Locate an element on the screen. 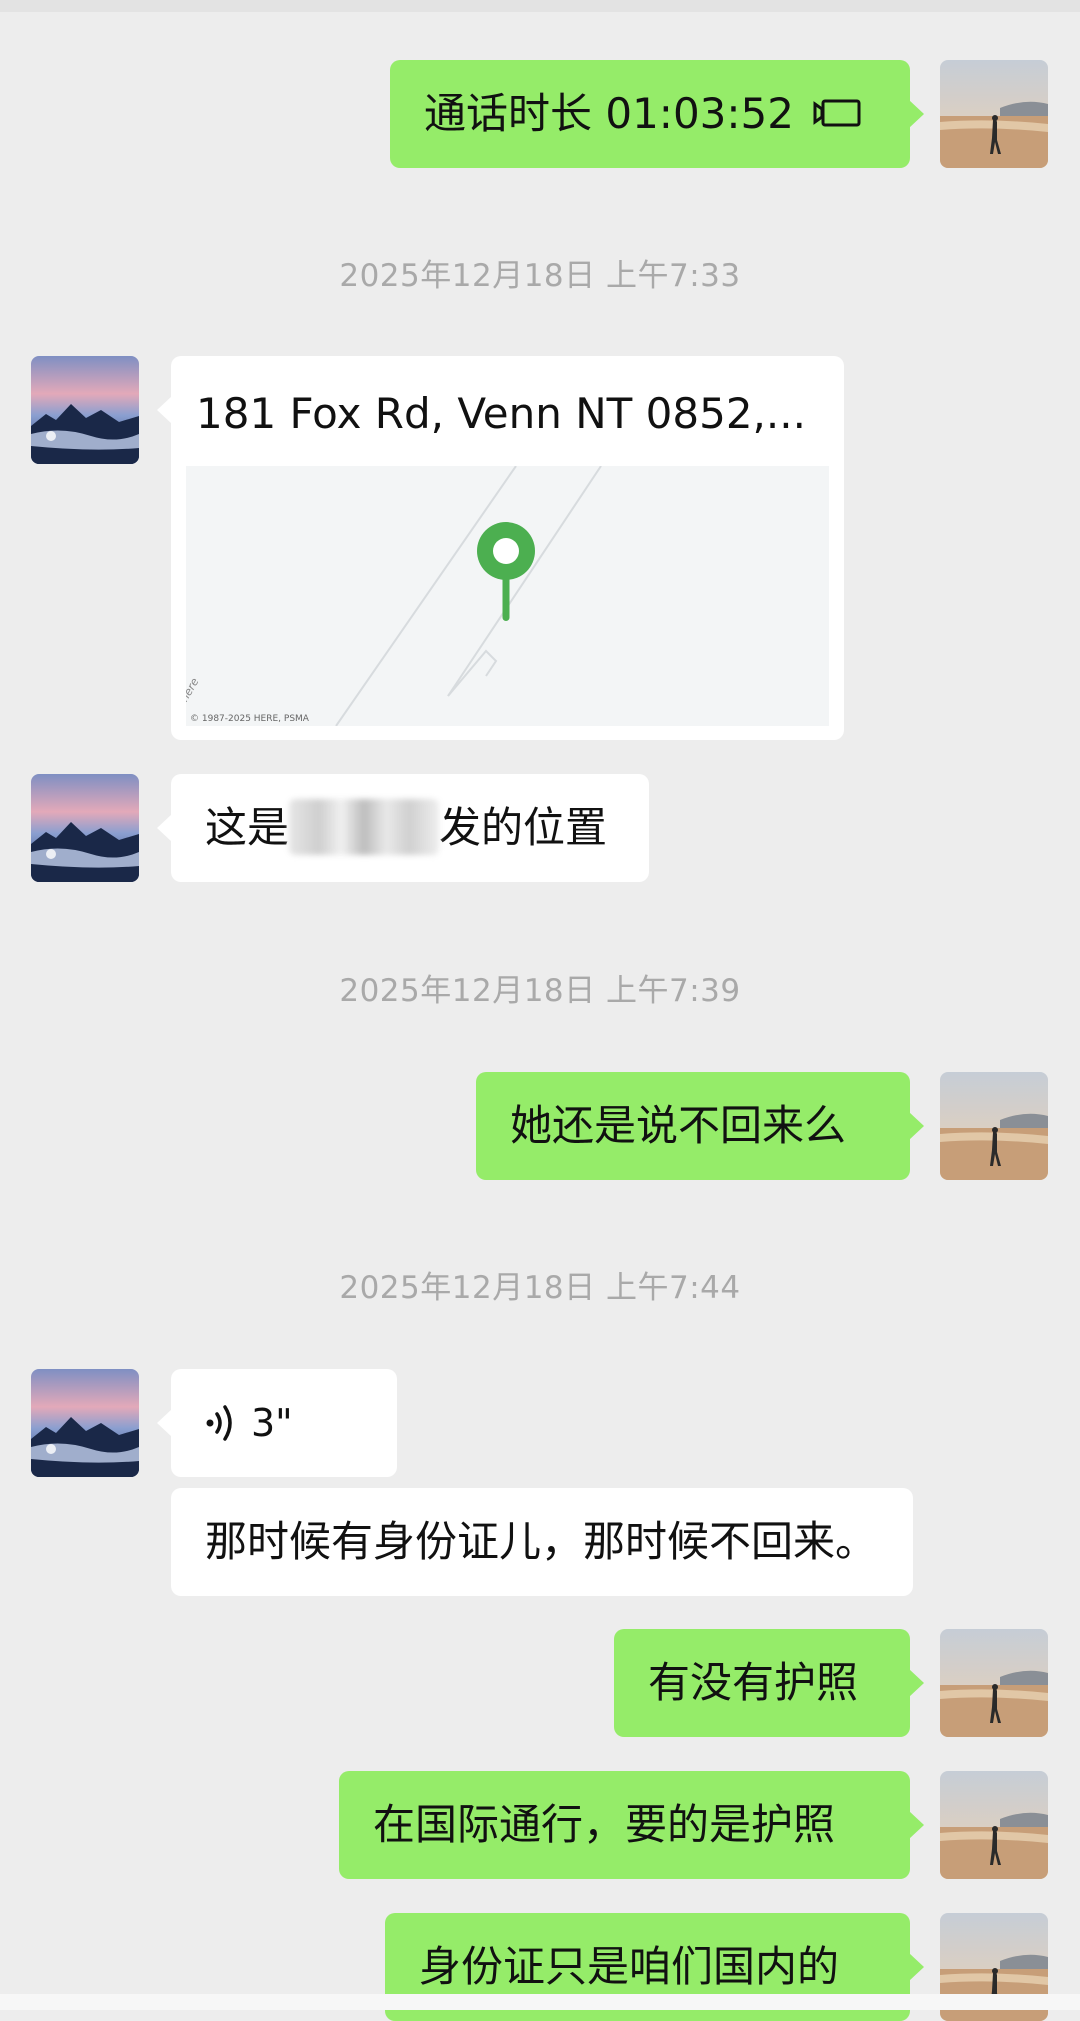 This screenshot has height=2021, width=1080. call-duration-bubble: 通话时长 01:03:52 is located at coordinates (657, 114).